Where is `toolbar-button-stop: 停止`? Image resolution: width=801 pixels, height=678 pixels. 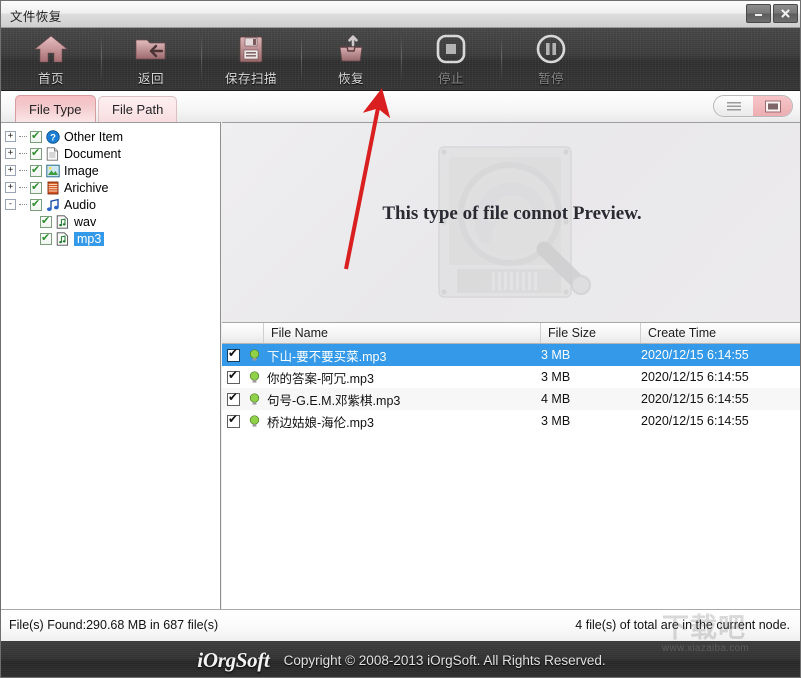
toolbar-button-stop: 停止 is located at coordinates (451, 59).